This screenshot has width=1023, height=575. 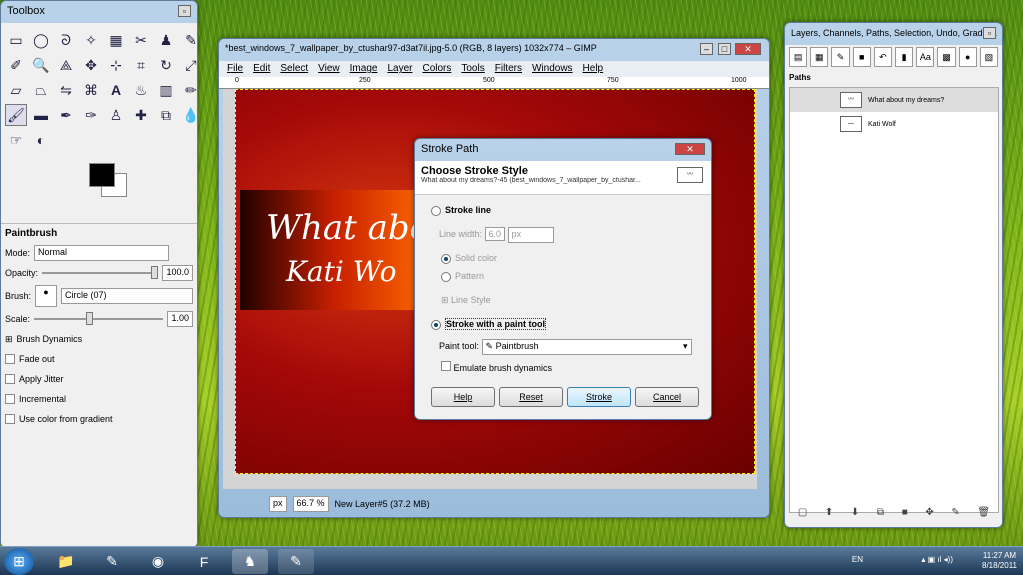 I want to click on menu-item: Edit, so click(x=261, y=69).